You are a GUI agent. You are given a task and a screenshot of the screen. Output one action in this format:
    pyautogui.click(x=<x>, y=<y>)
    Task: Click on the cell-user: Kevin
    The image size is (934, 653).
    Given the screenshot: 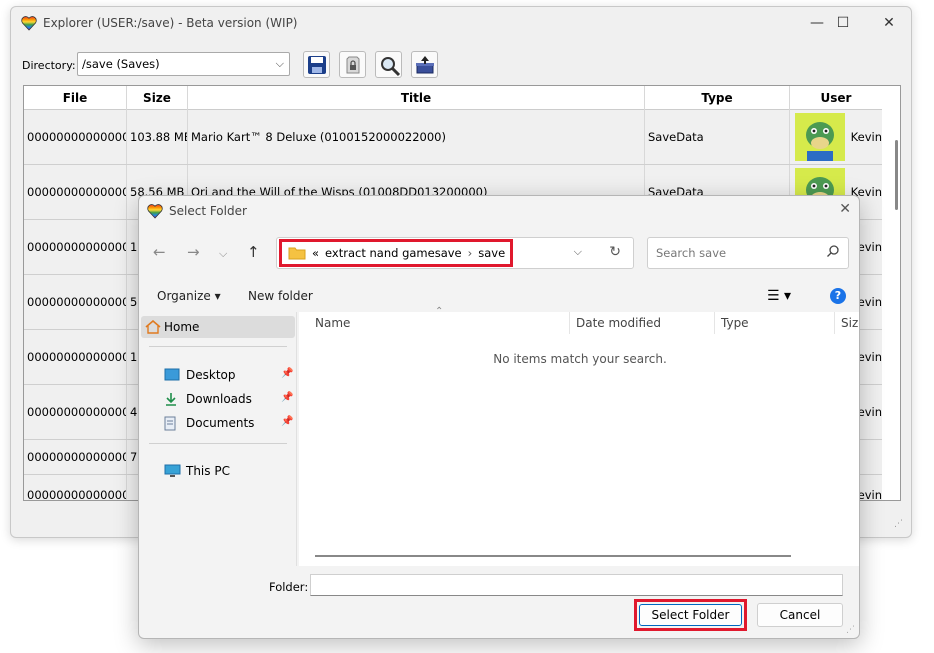 What is the action you would take?
    pyautogui.click(x=836, y=137)
    